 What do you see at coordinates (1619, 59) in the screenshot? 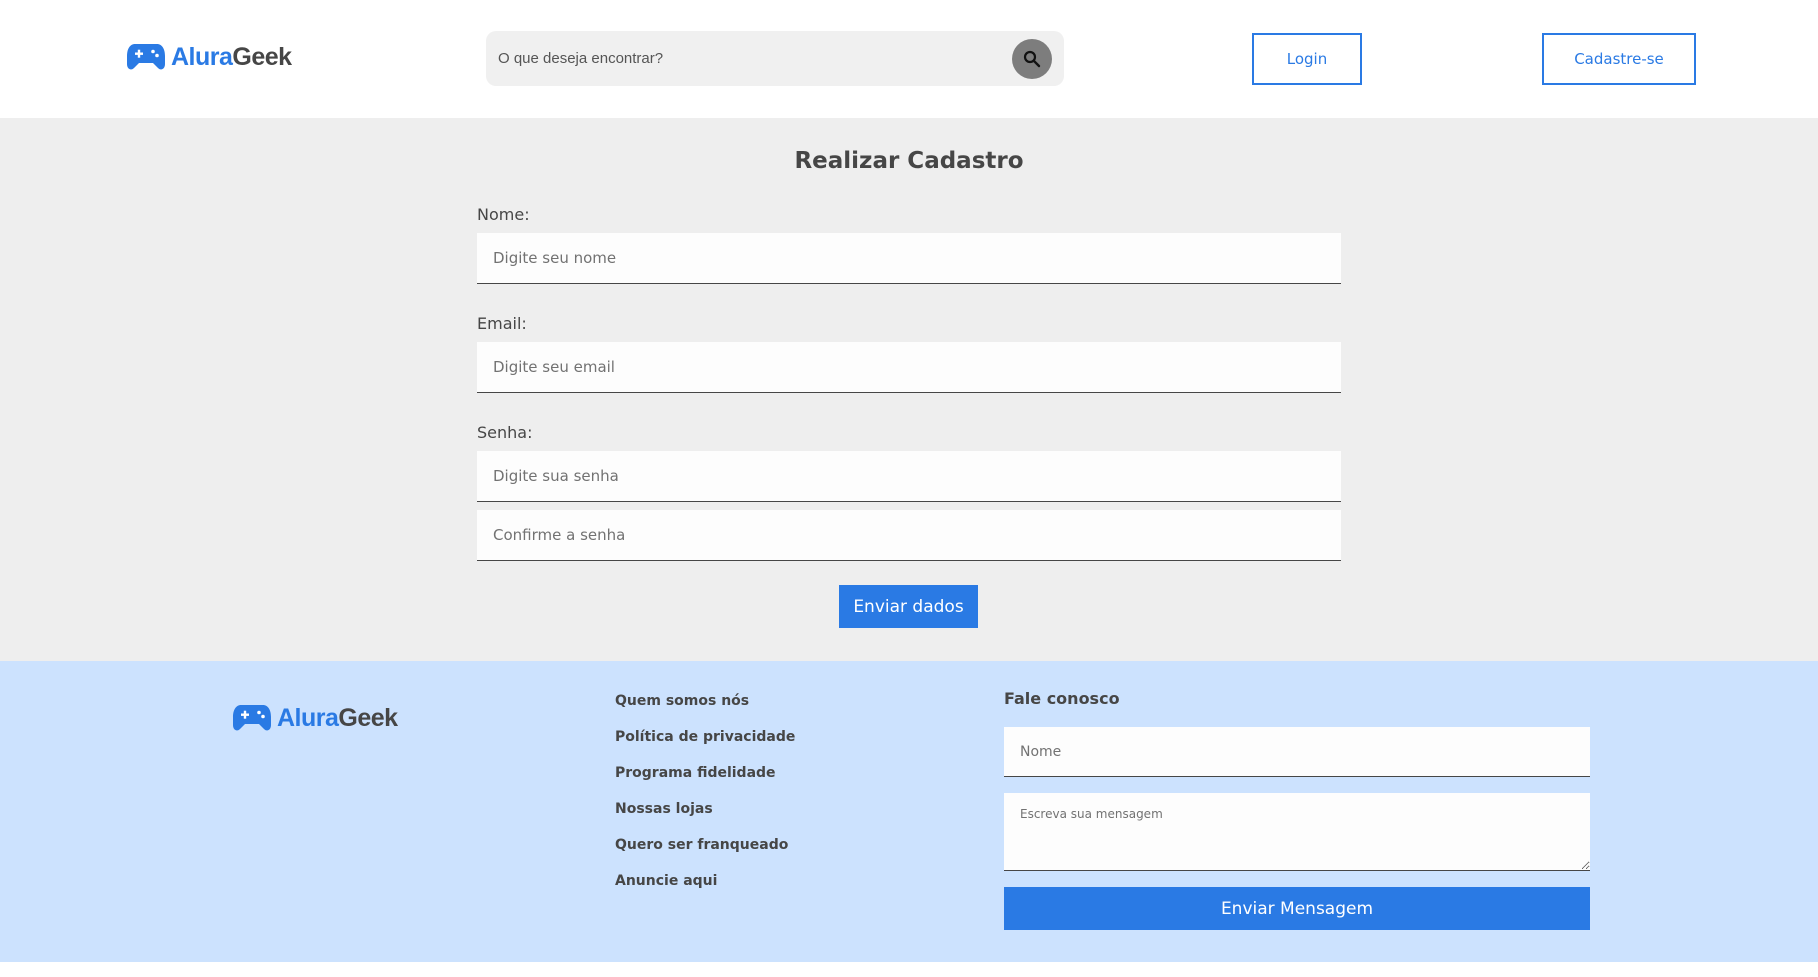
I see `signup-button: Cadastre-se` at bounding box center [1619, 59].